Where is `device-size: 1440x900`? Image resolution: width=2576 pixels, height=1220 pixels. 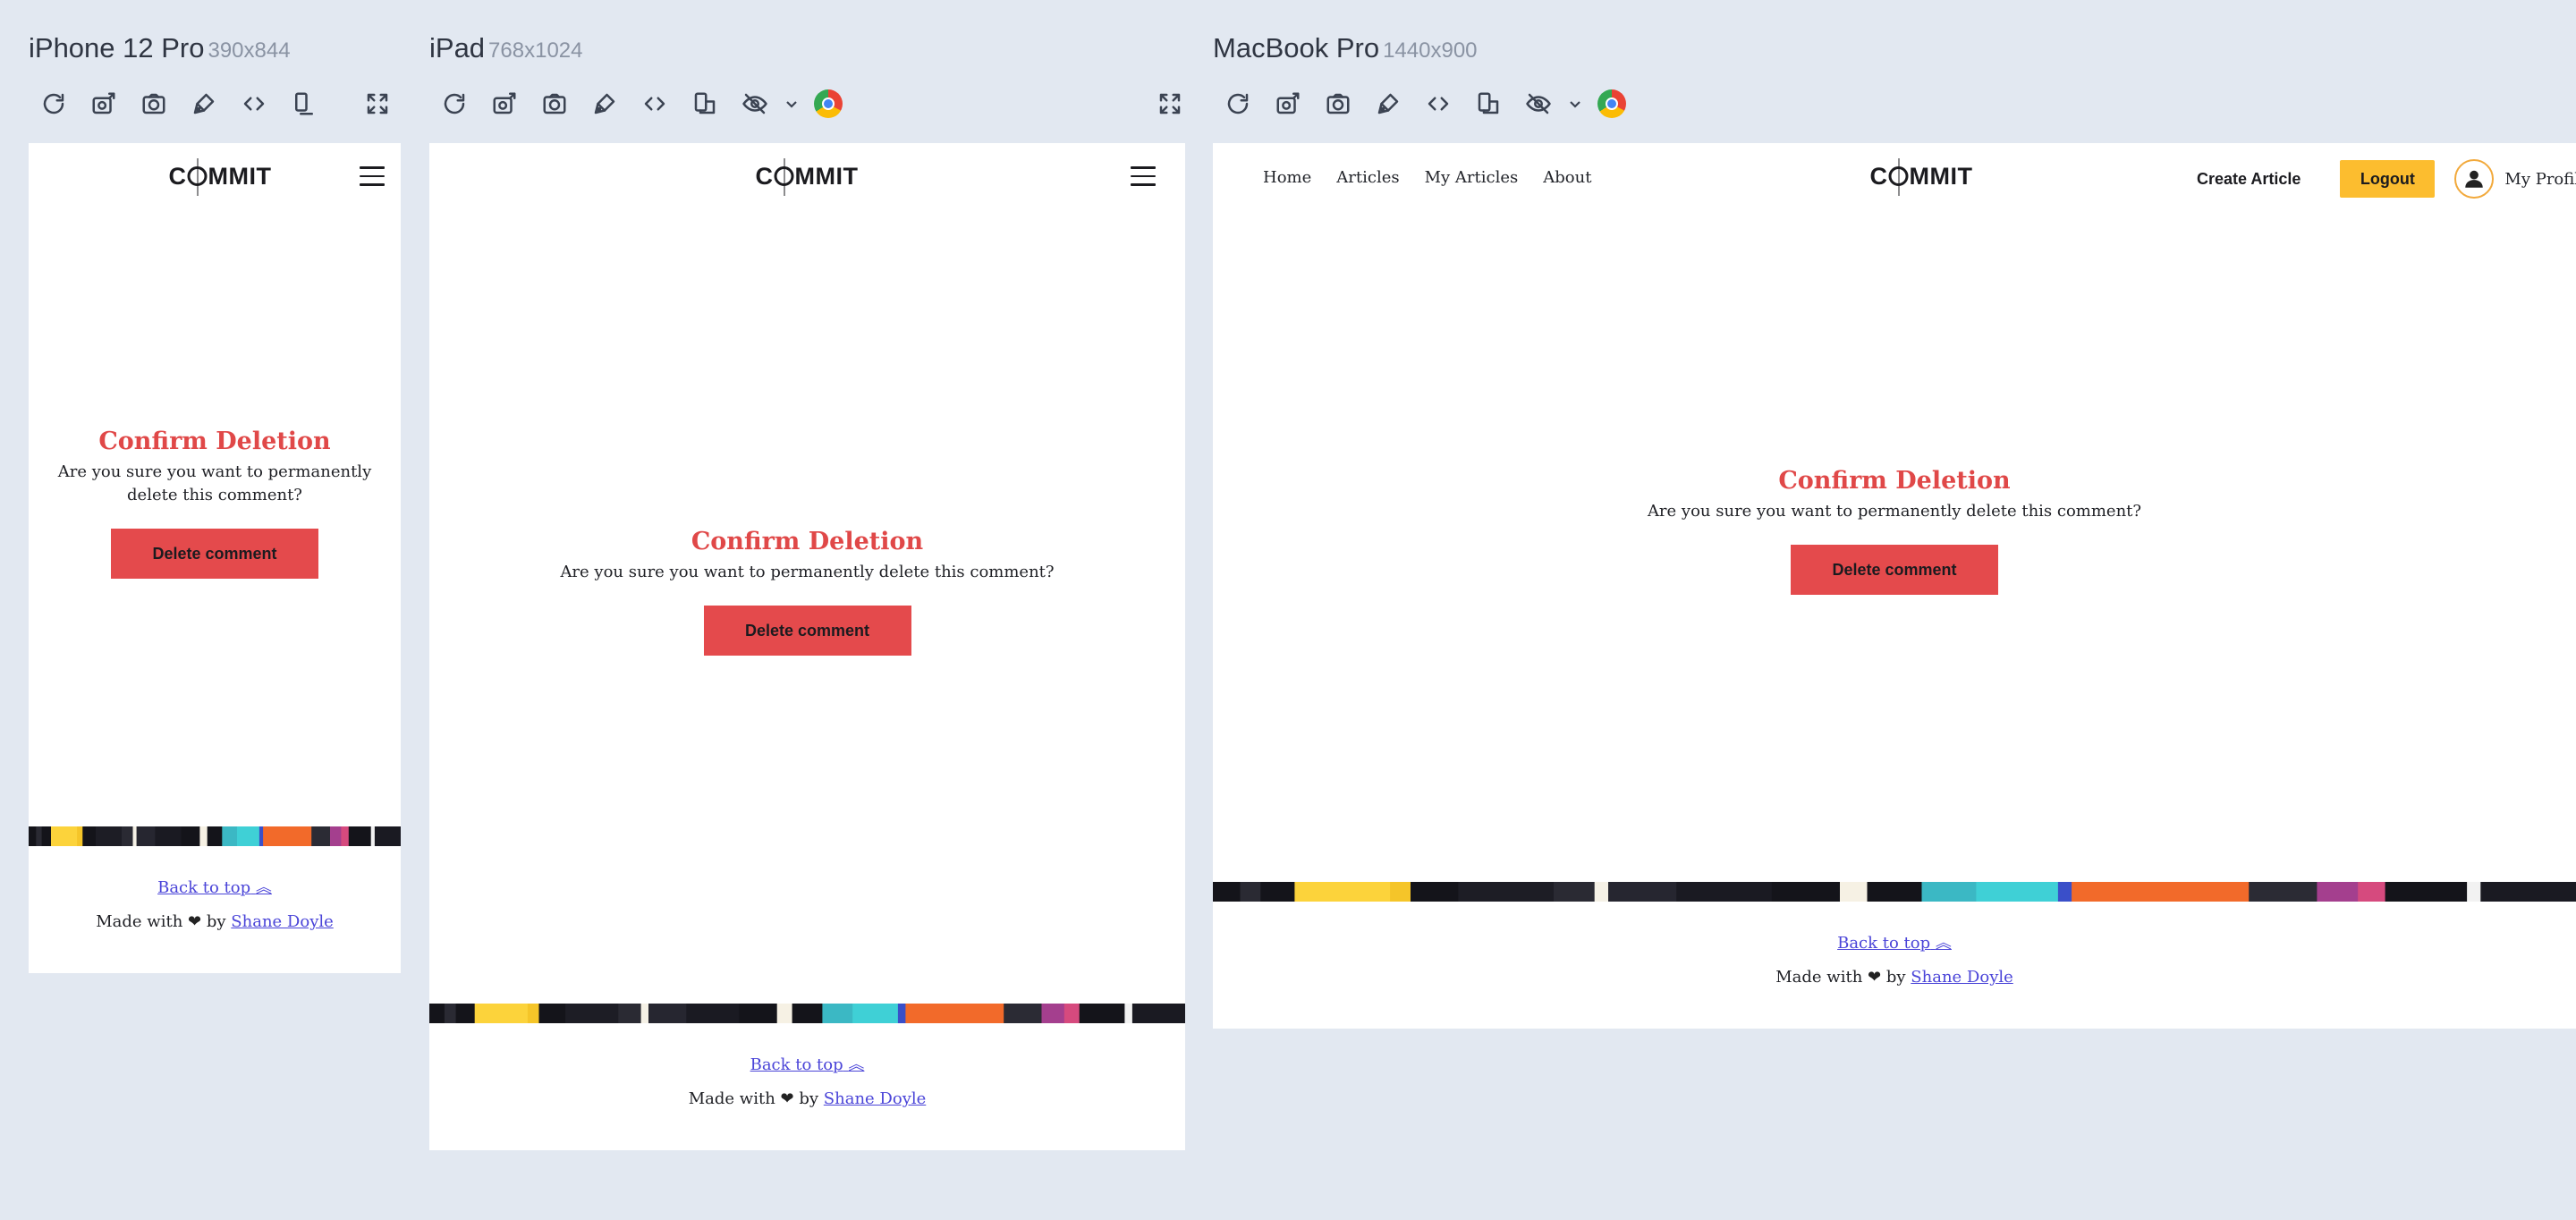
device-size: 1440x900 is located at coordinates (1430, 51).